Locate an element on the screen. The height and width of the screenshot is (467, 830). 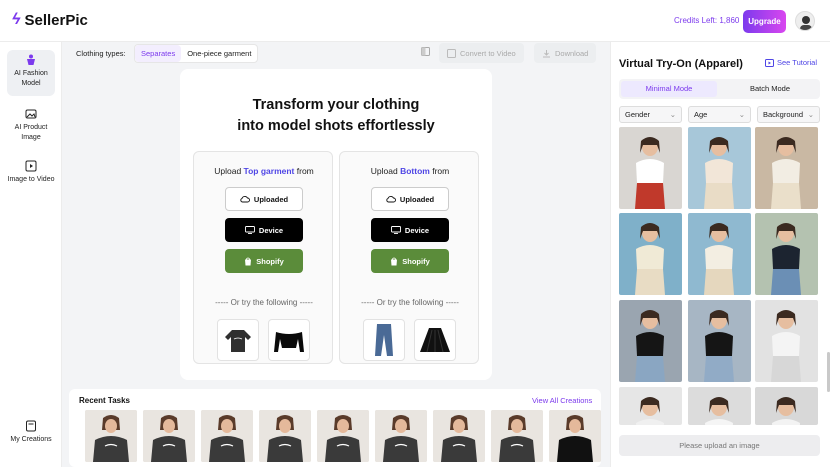
cloud-icon is located at coordinates (245, 199).